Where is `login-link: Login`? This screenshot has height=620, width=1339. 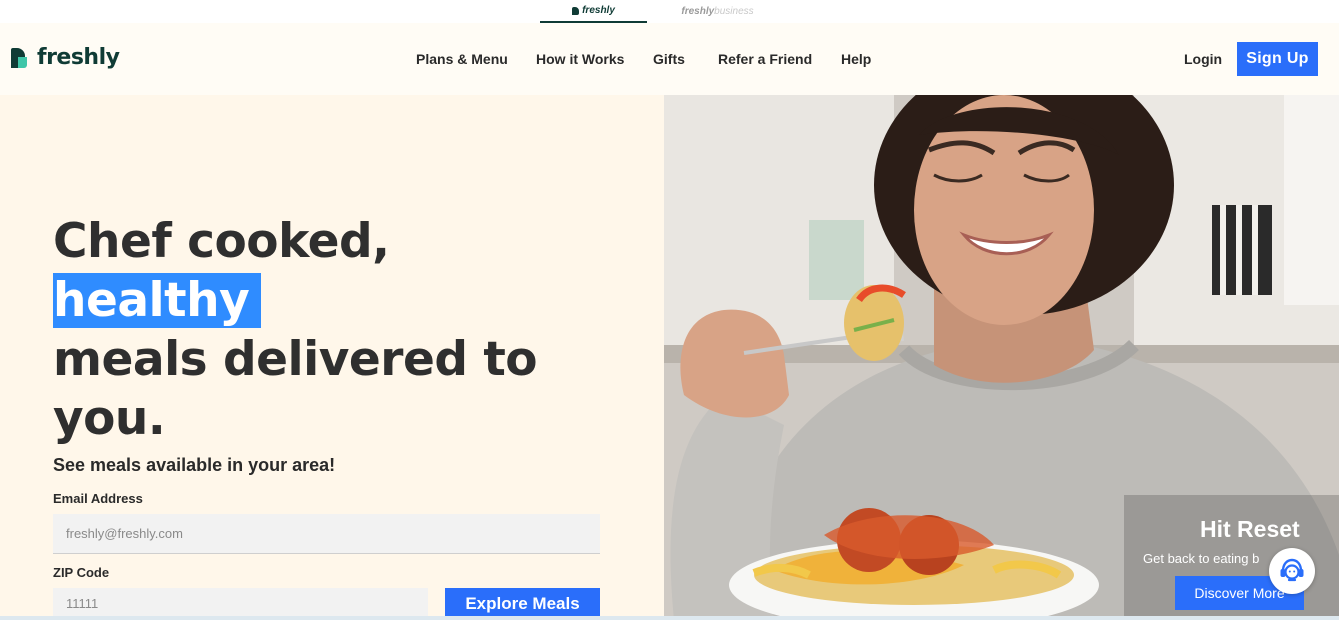
login-link: Login is located at coordinates (1203, 59).